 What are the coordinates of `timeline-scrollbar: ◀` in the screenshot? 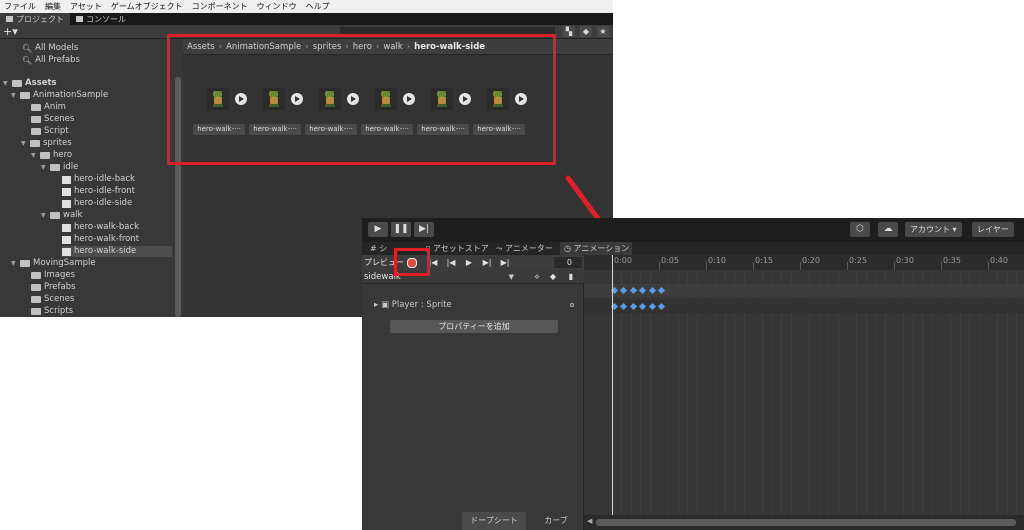 It's located at (804, 522).